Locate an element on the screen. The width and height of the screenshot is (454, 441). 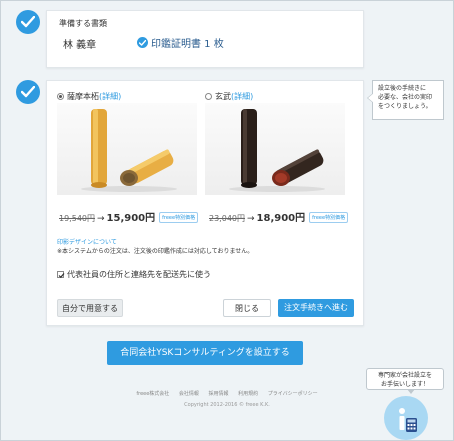
seal-design-link: 印影デザインについて is located at coordinates (87, 241).